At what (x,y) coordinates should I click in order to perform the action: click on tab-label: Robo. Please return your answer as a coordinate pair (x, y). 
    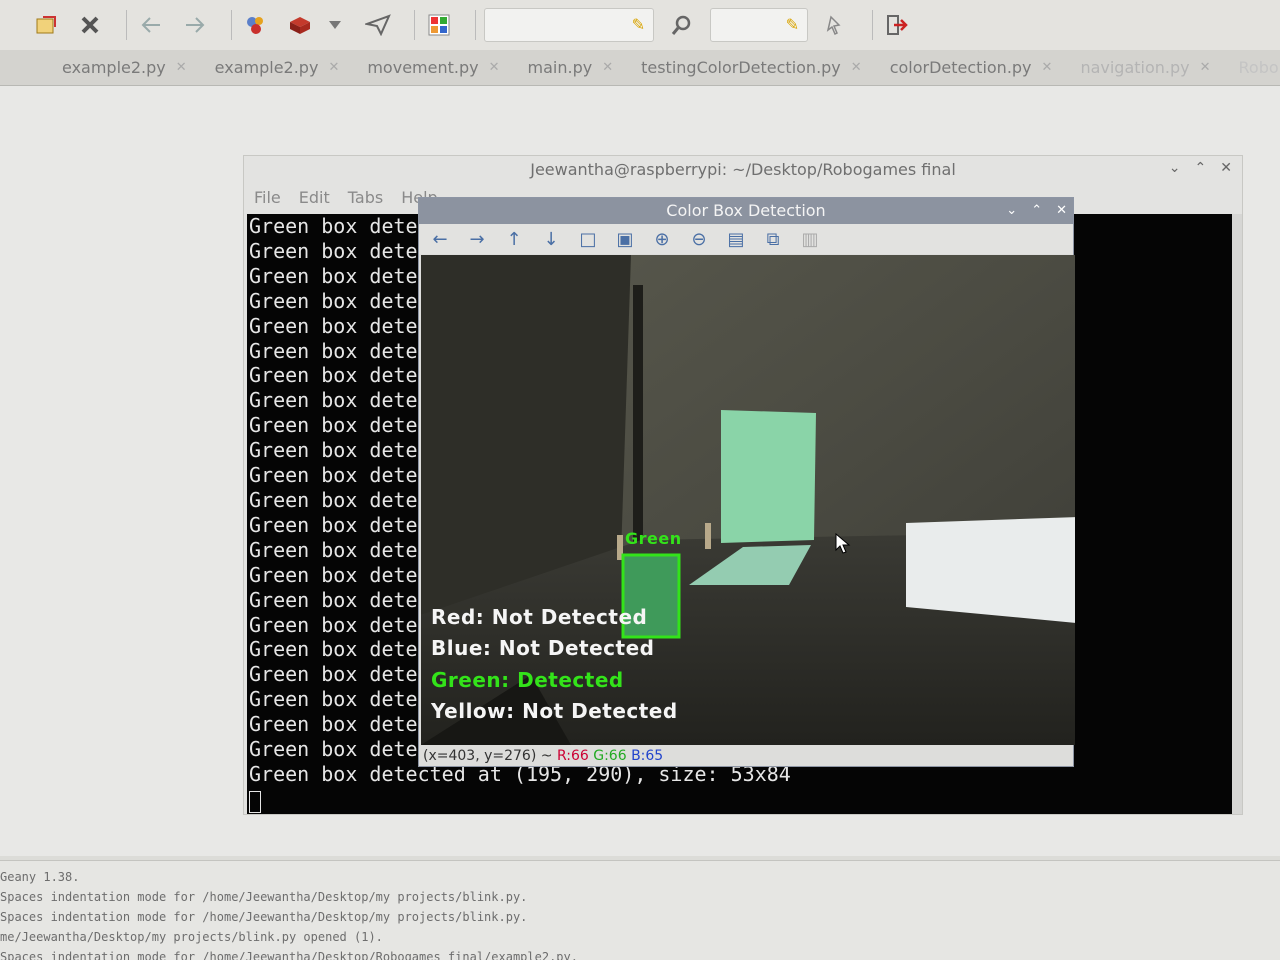
    Looking at the image, I should click on (1258, 67).